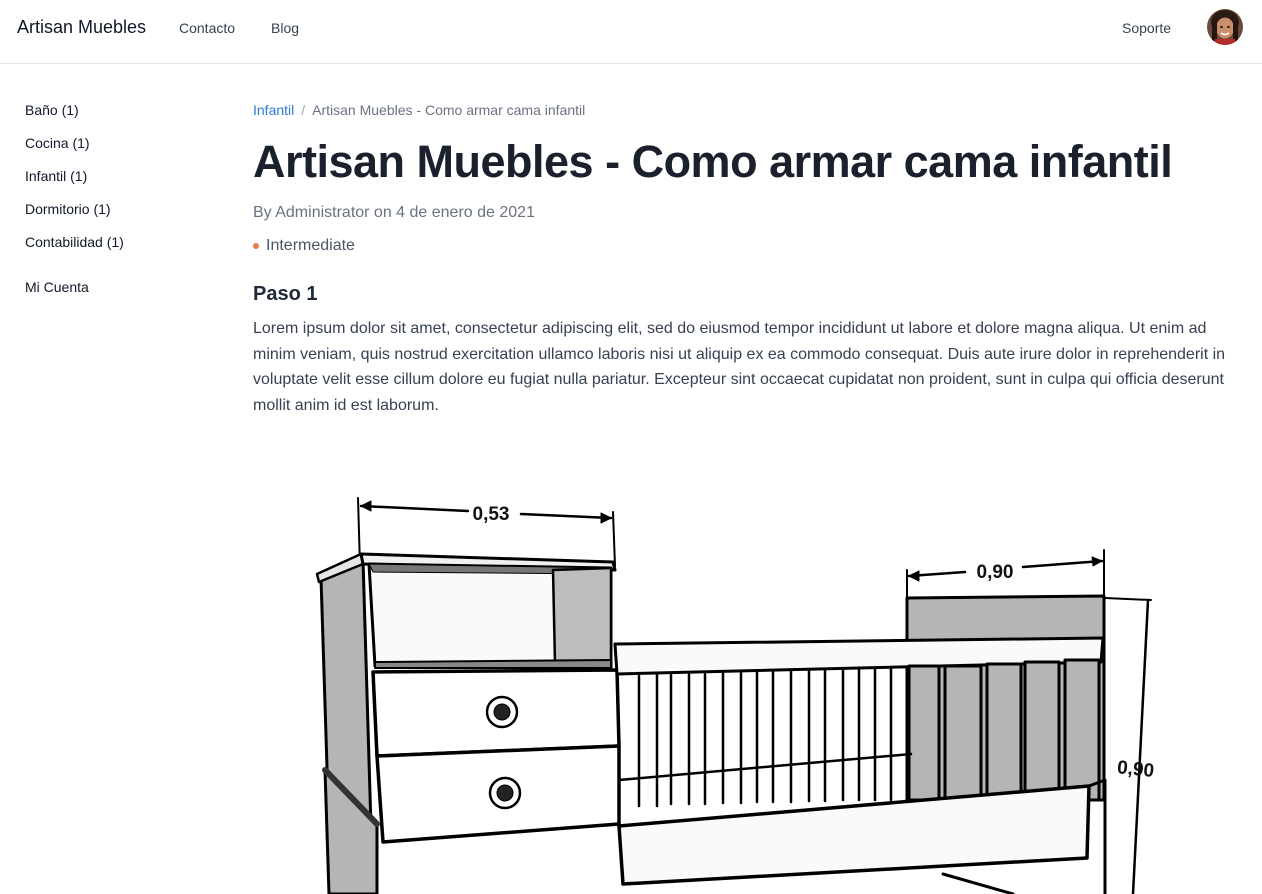 The image size is (1262, 894). Describe the element at coordinates (995, 572) in the screenshot. I see `dimension-label-crib-width: 0,90` at that location.